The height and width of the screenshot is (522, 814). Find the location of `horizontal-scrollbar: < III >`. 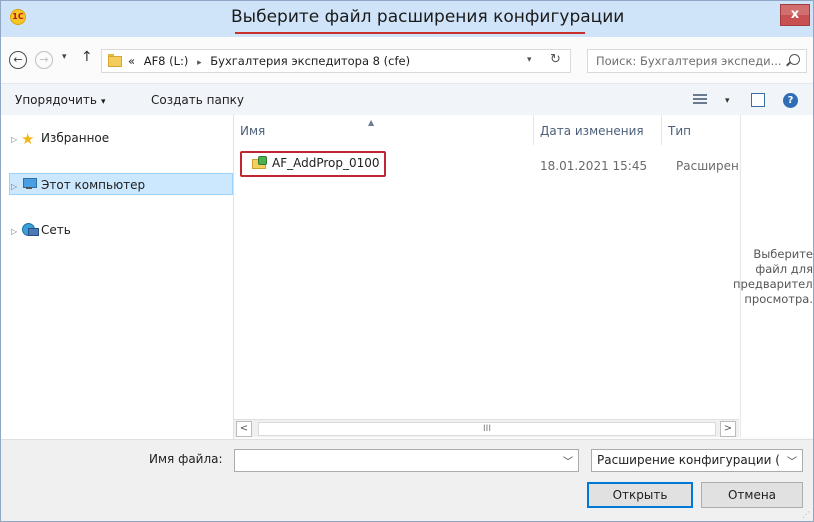

horizontal-scrollbar: < III > is located at coordinates (486, 428).